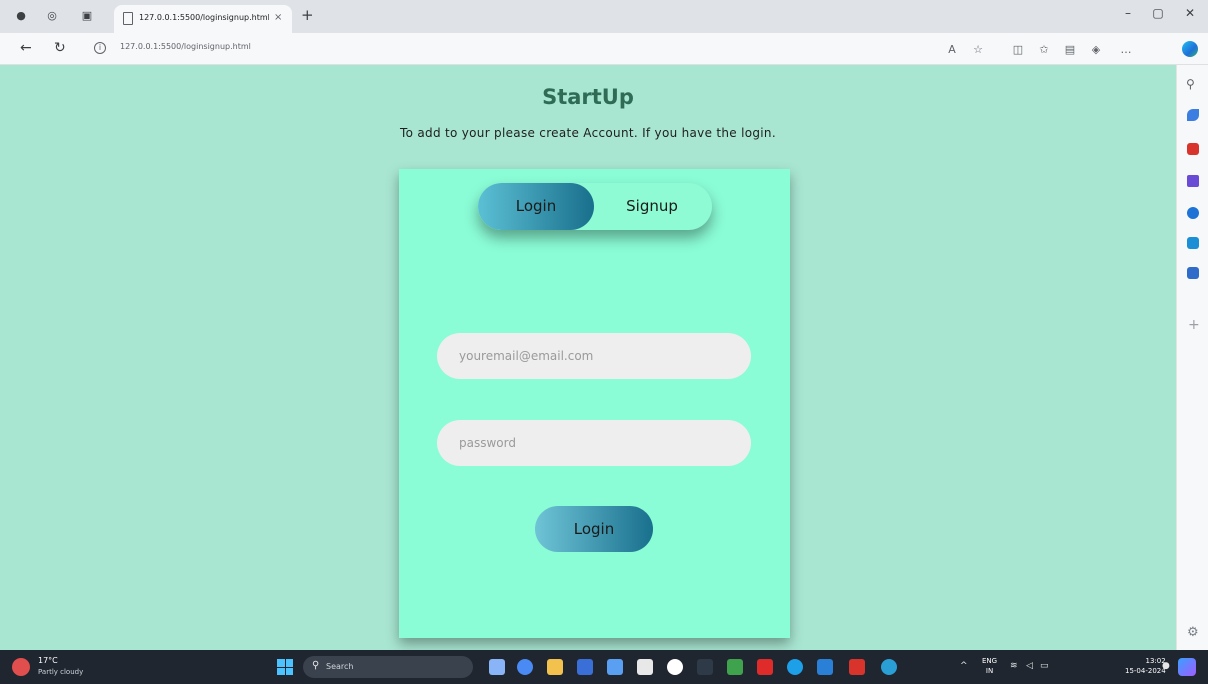  What do you see at coordinates (1158, 13) in the screenshot?
I see `maximize-button: ▢` at bounding box center [1158, 13].